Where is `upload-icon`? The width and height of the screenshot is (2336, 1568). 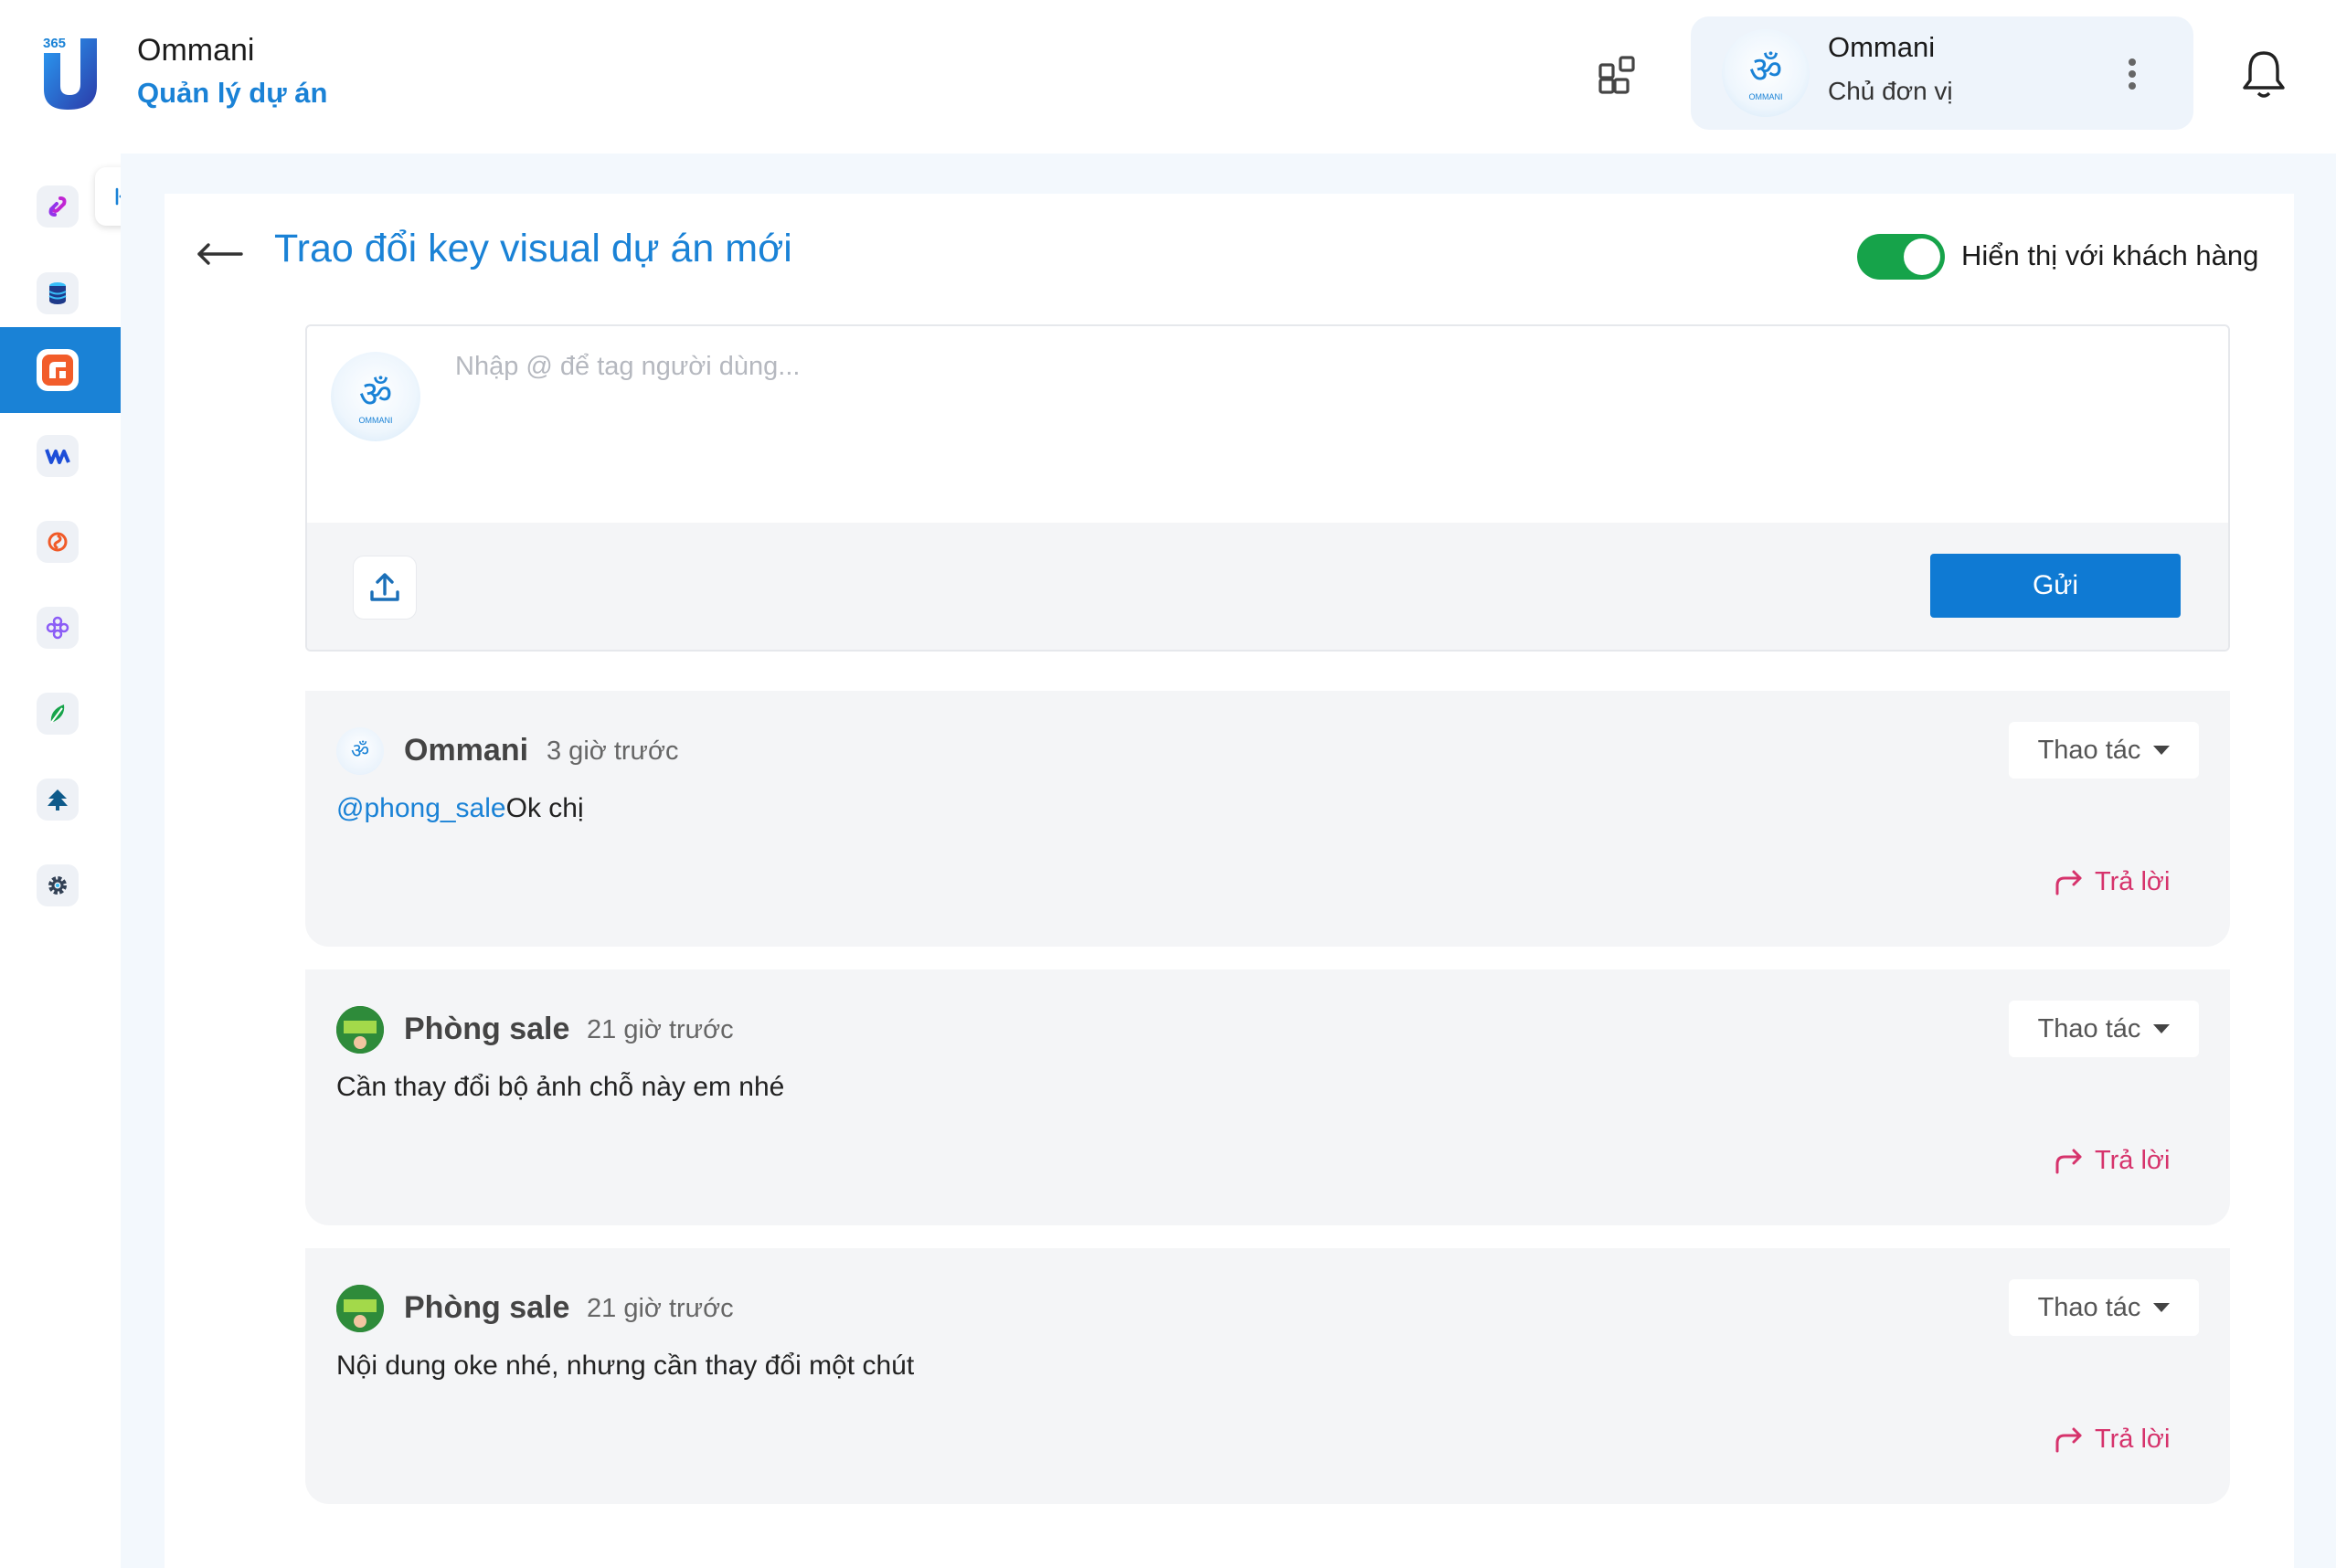 upload-icon is located at coordinates (384, 587).